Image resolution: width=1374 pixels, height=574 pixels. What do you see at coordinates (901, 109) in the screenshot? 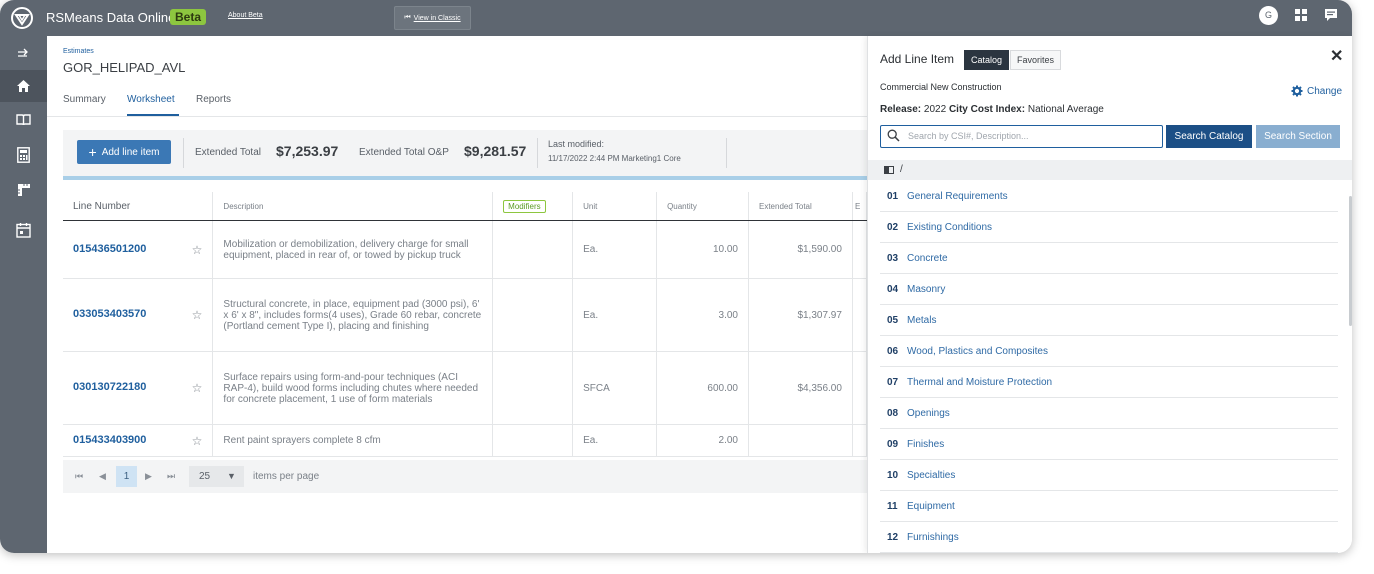
I see `release-label: Release:` at bounding box center [901, 109].